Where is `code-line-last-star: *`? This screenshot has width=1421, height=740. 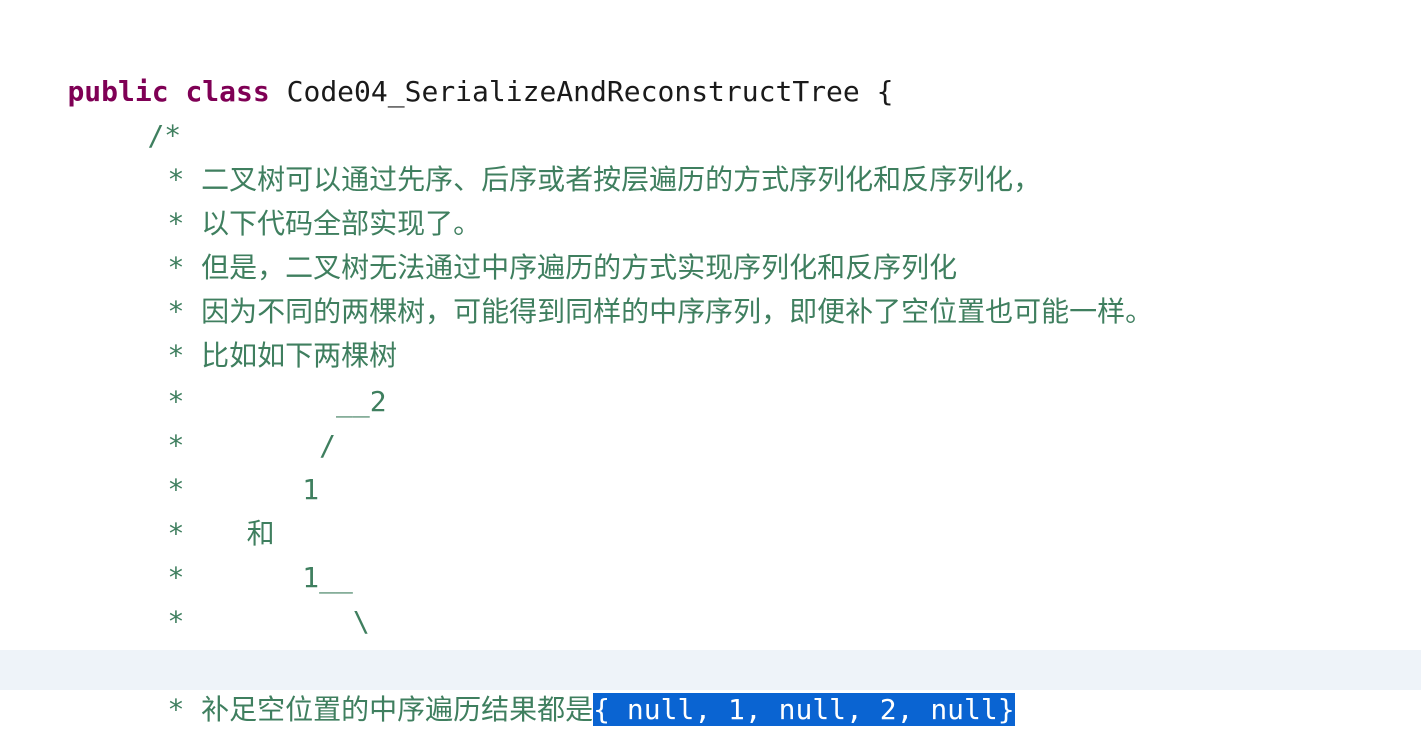
code-line-last-star: * is located at coordinates (142, 717).